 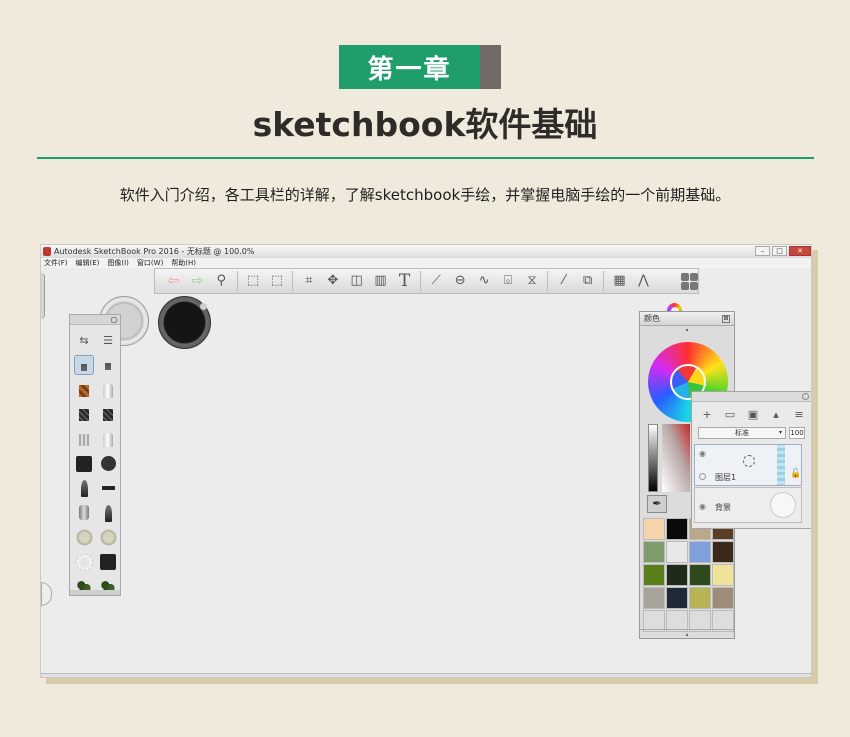 What do you see at coordinates (173, 281) in the screenshot?
I see `undo-icon: ⇦` at bounding box center [173, 281].